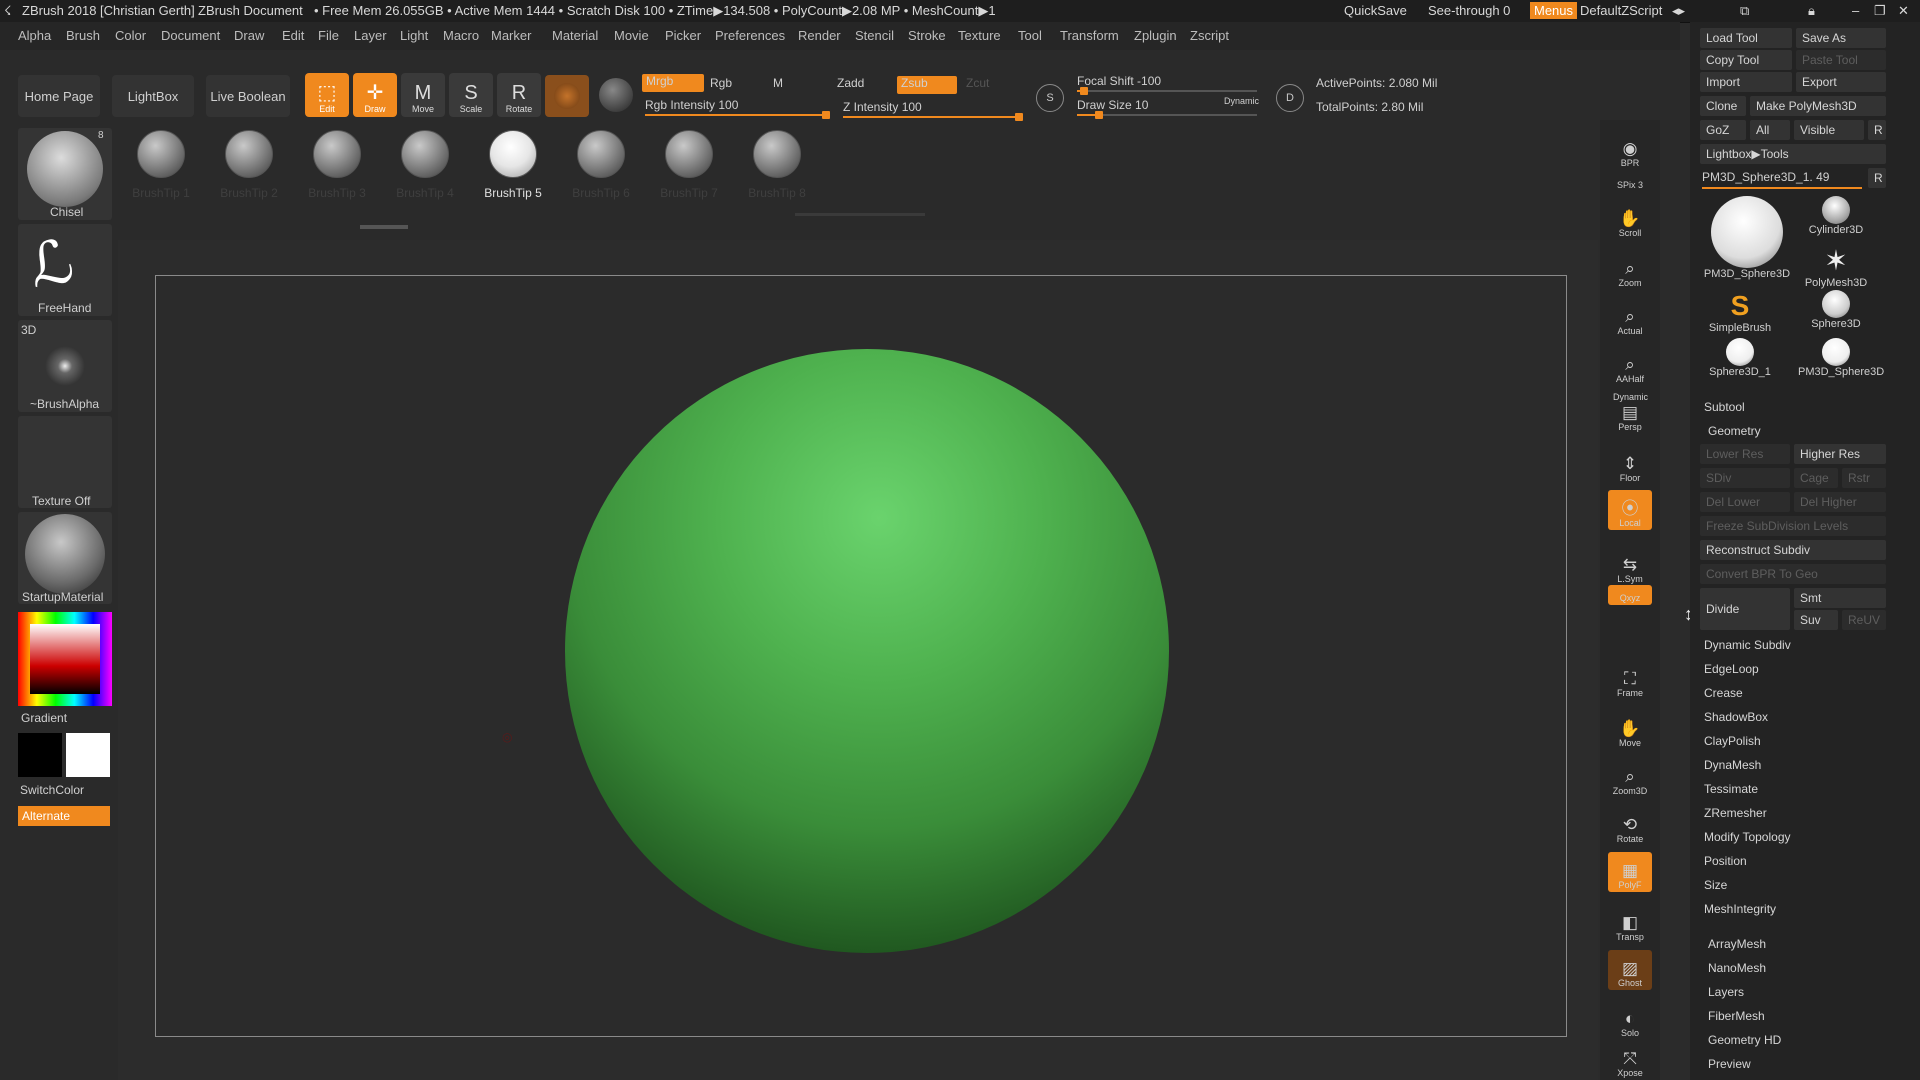 The height and width of the screenshot is (1080, 1920). I want to click on focal-shift-track, so click(1167, 91).